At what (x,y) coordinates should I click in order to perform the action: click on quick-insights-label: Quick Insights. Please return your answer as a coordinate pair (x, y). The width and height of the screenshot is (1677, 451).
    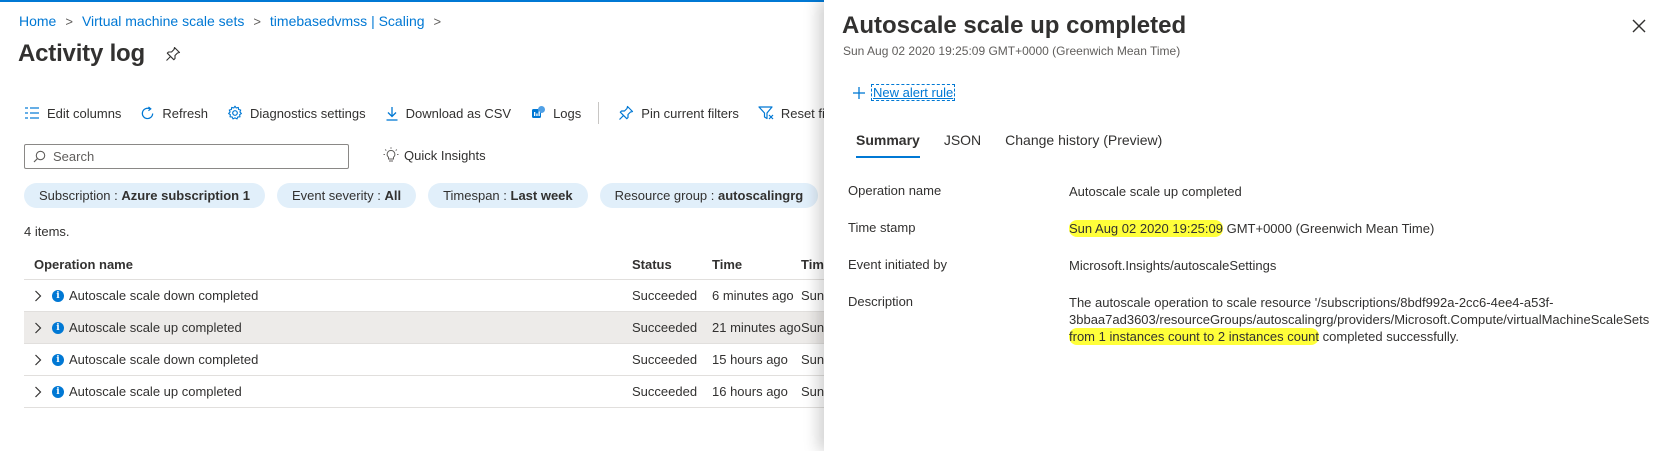
    Looking at the image, I should click on (445, 155).